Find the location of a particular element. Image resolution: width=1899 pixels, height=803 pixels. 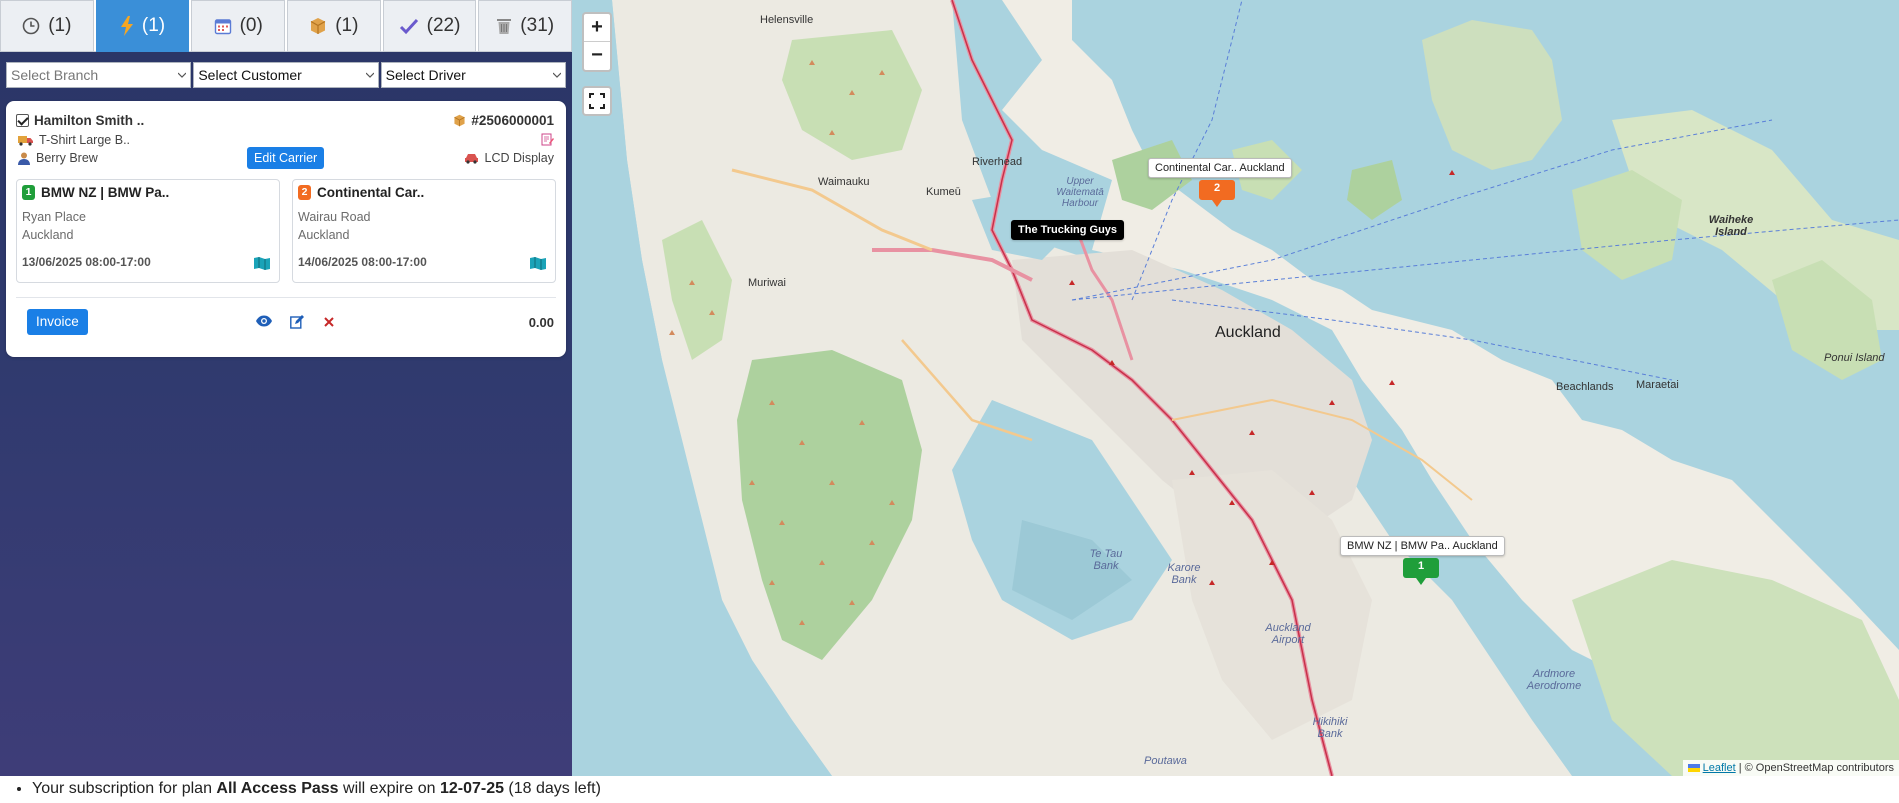

stop-date: 14/06/2025 08:00-17:00 is located at coordinates (362, 262).